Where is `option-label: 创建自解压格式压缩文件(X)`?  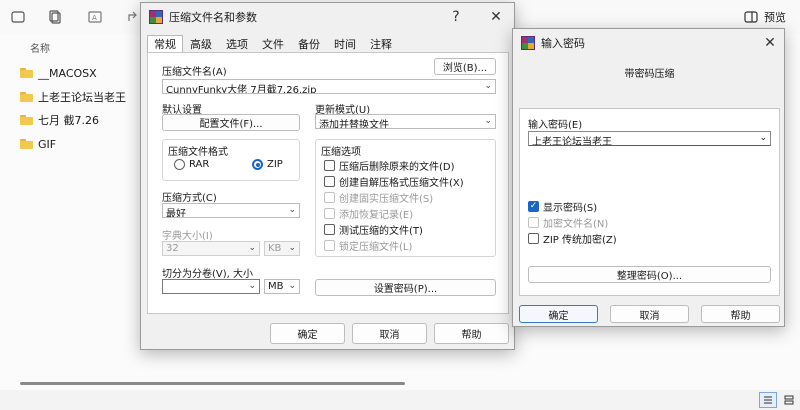 option-label: 创建自解压格式压缩文件(X) is located at coordinates (401, 183).